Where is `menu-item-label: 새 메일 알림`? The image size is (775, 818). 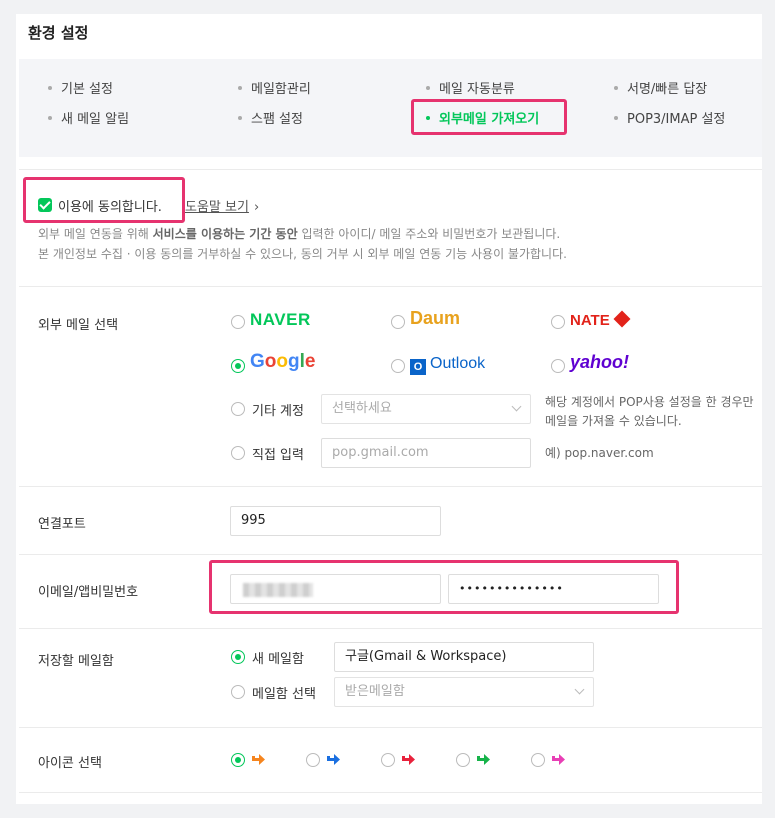
menu-item-label: 새 메일 알림 is located at coordinates (95, 119).